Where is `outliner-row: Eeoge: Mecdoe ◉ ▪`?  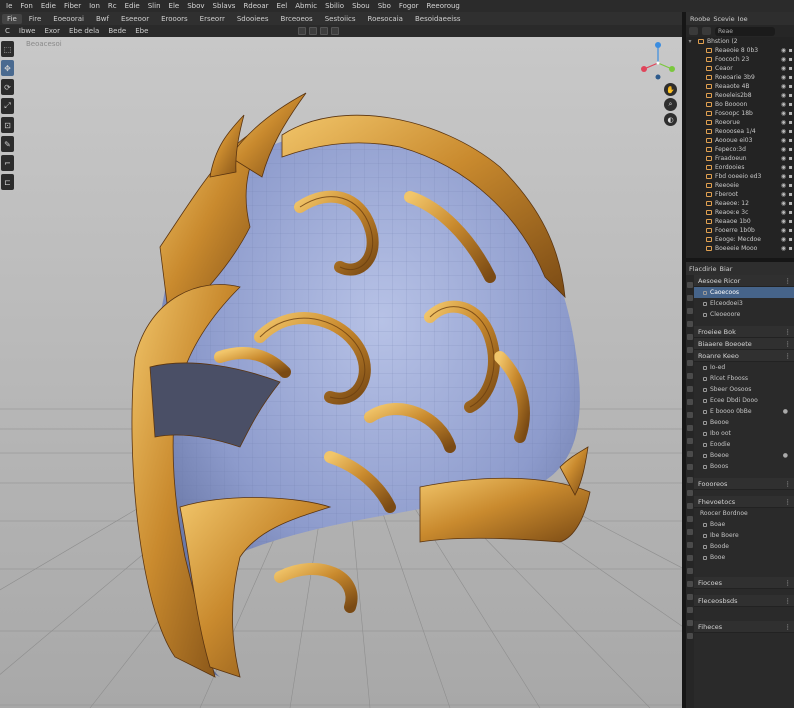
outliner-row: Eeoge: Mecdoe ◉ ▪ is located at coordinates (740, 239).